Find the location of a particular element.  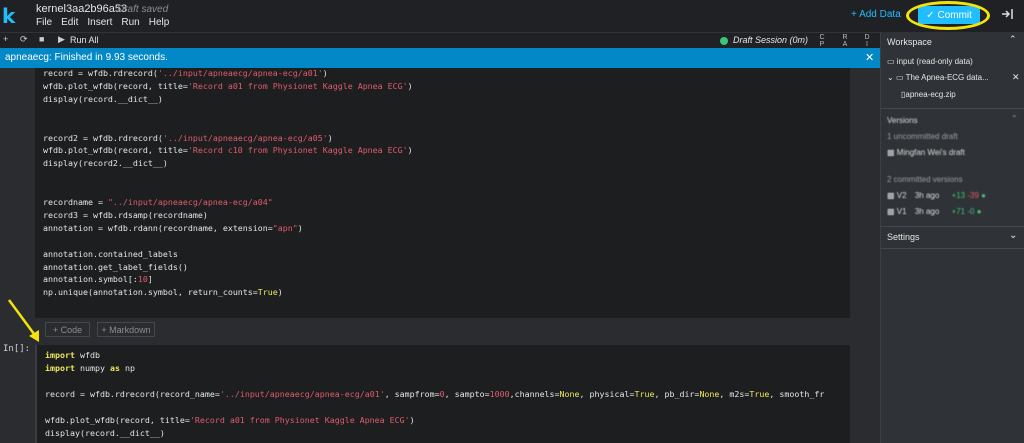

kaggle-logo: k is located at coordinates (9, 16).